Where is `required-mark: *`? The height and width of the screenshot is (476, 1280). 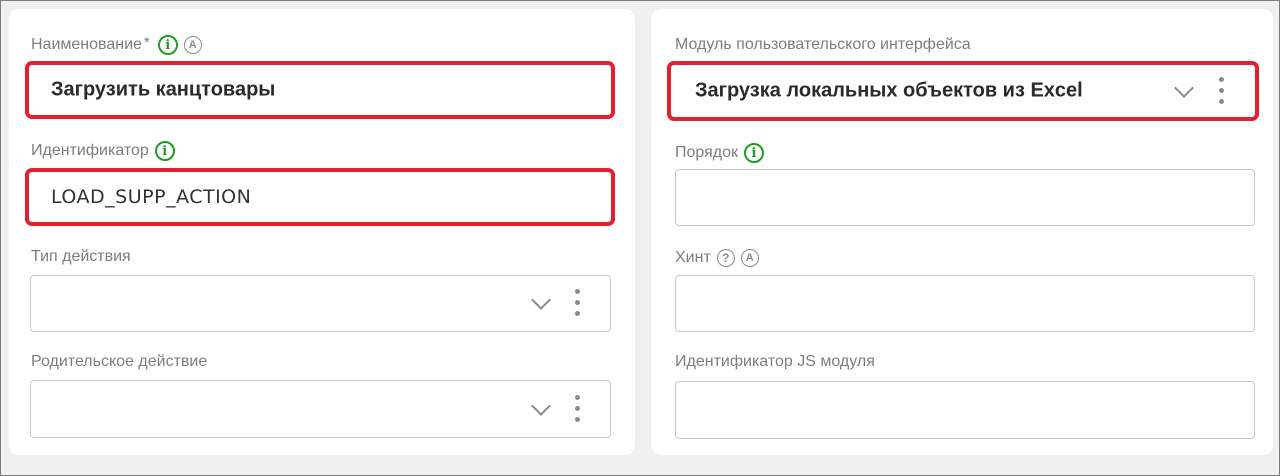 required-mark: * is located at coordinates (146, 42).